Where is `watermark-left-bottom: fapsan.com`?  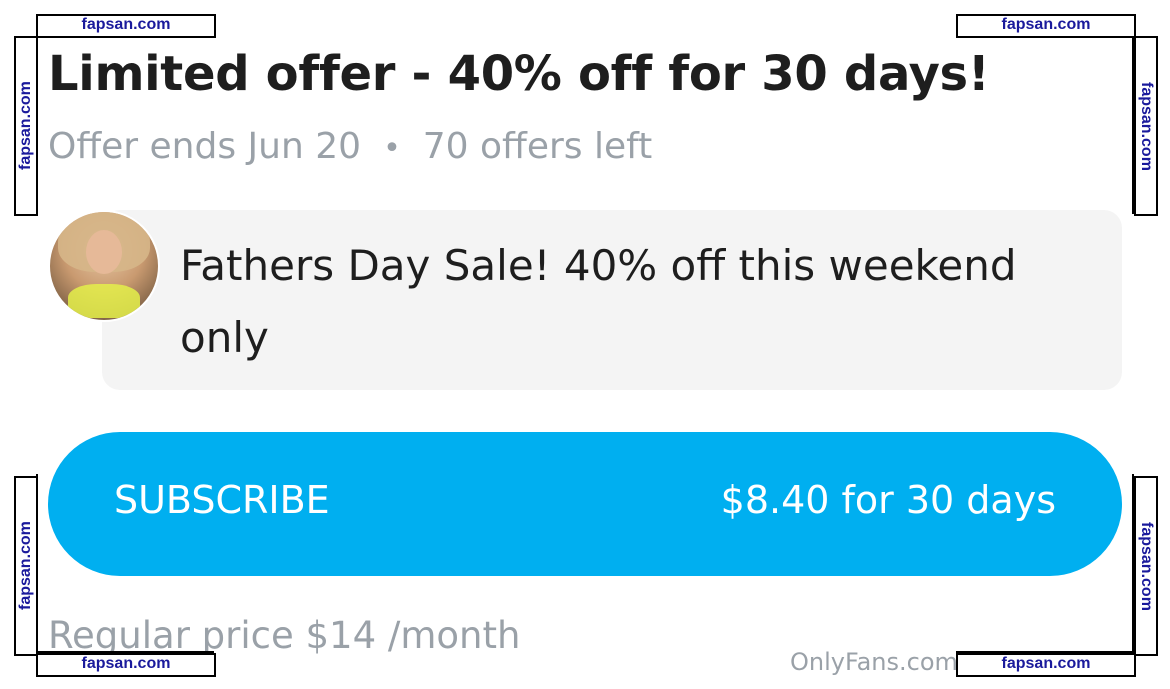
watermark-left-bottom: fapsan.com is located at coordinates (26, 566).